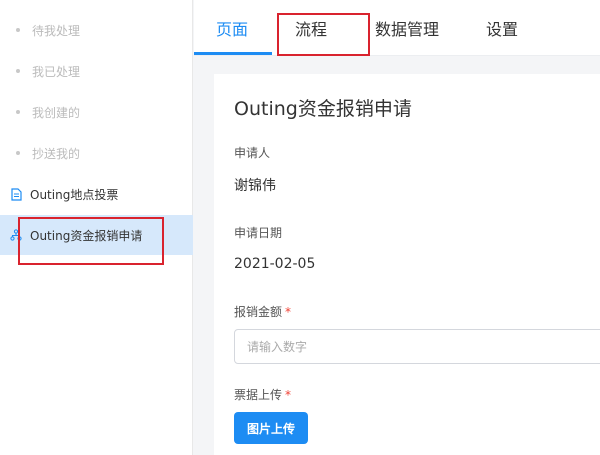 The height and width of the screenshot is (455, 600). What do you see at coordinates (271, 428) in the screenshot?
I see `image-upload-button: 图片上传` at bounding box center [271, 428].